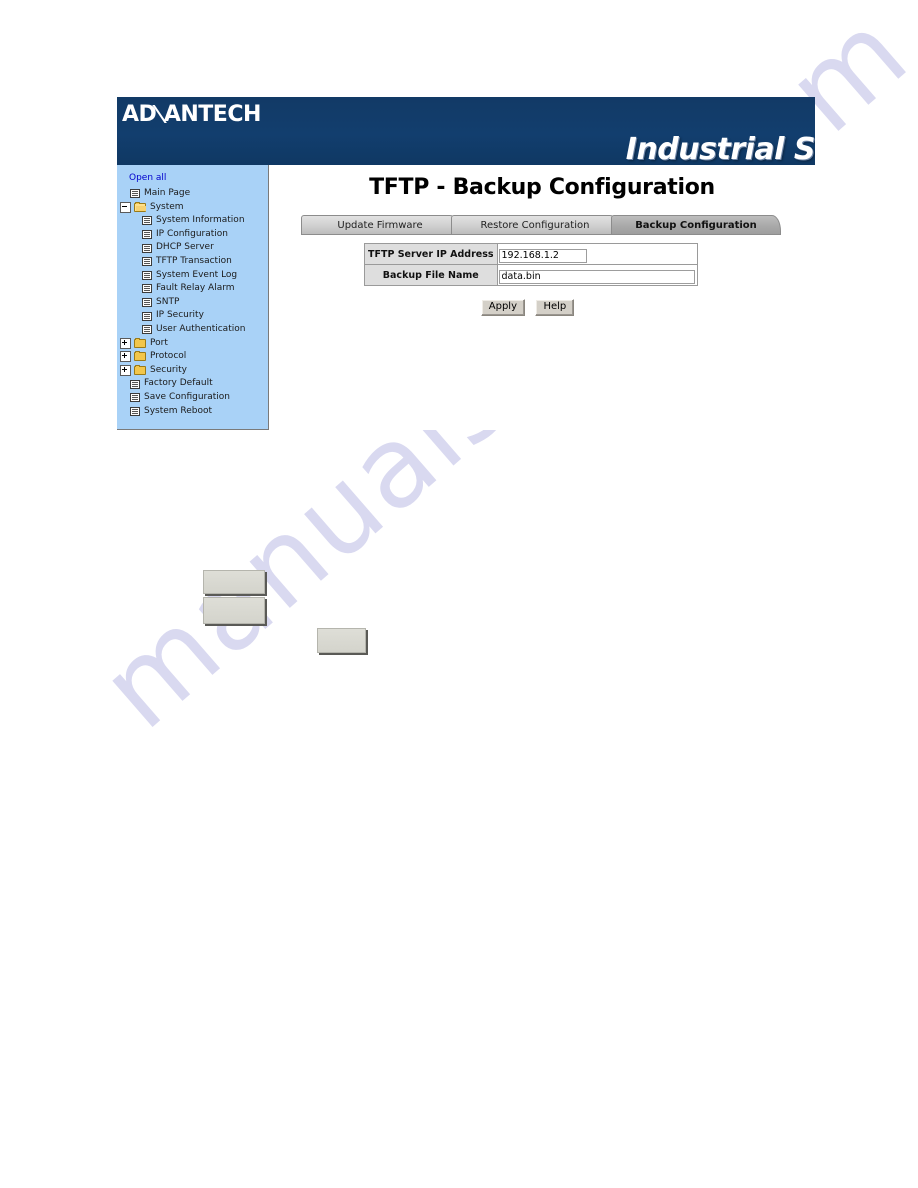  Describe the element at coordinates (125, 207) in the screenshot. I see `collapse-minus-icon` at that location.